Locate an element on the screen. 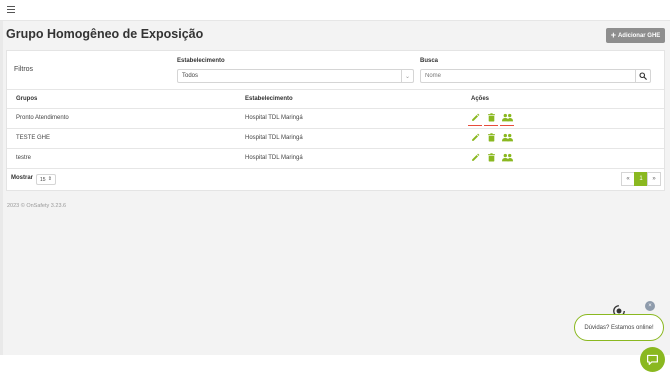 The image size is (670, 378). establishment-select-value: Todos is located at coordinates (190, 76).